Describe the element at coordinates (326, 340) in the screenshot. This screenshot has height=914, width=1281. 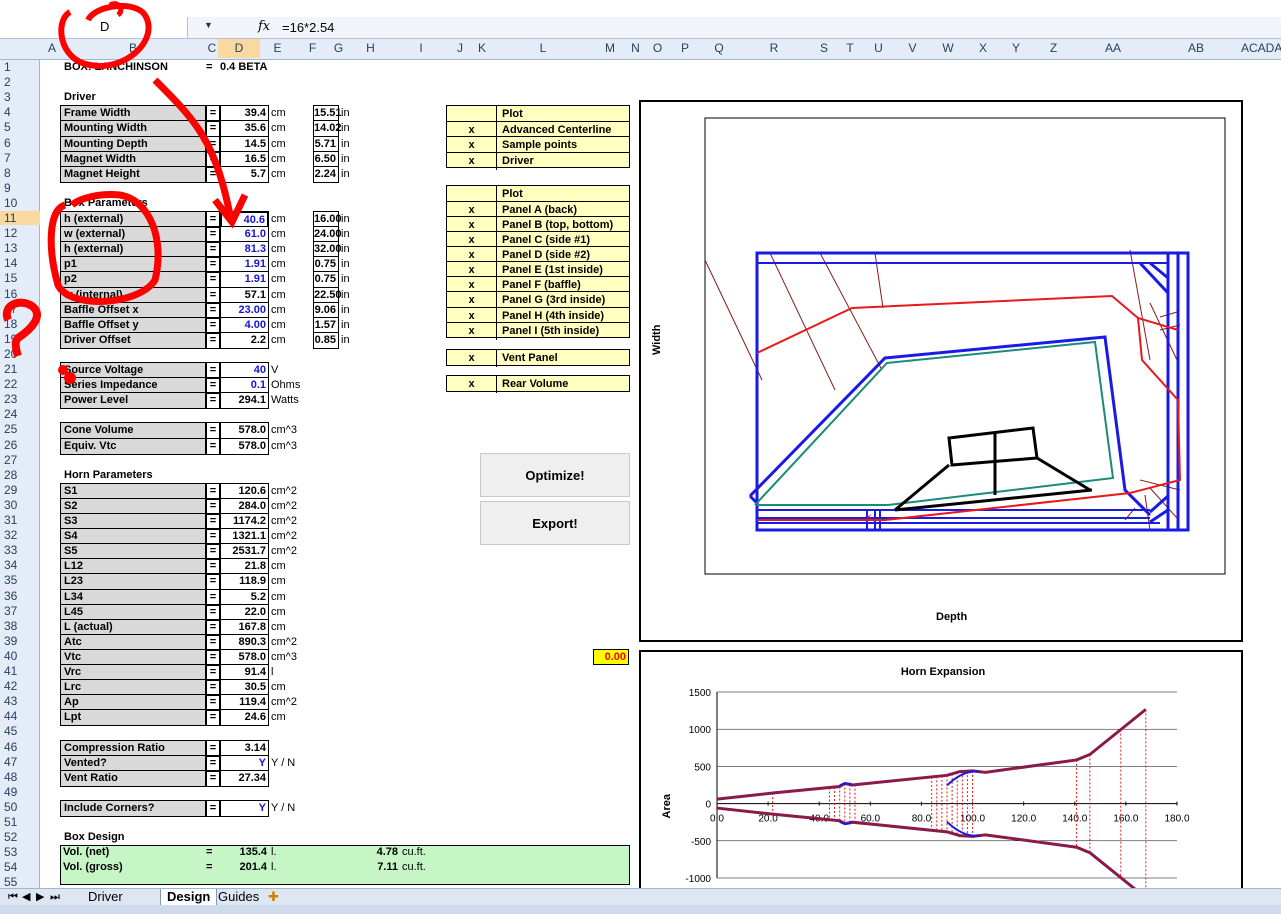
I see `param-inches: 0.85` at that location.